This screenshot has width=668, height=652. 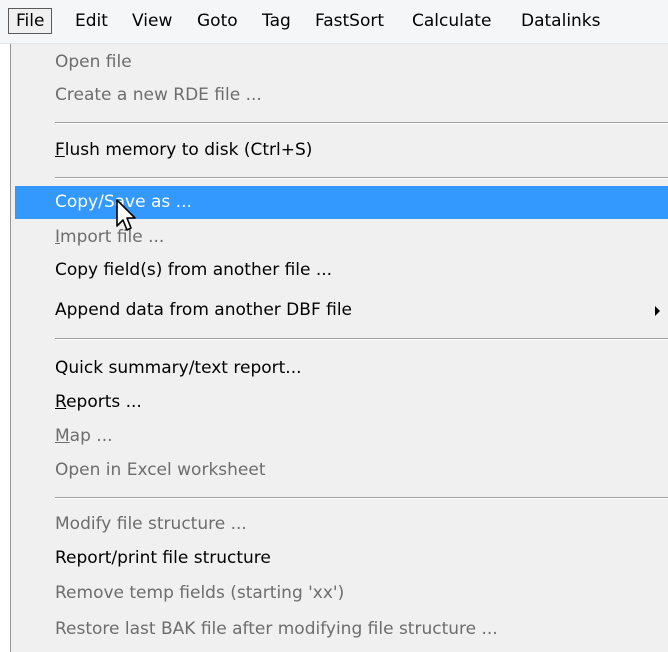 I want to click on menu-item-open-excel: Open in Excel worksheet, so click(x=341, y=470).